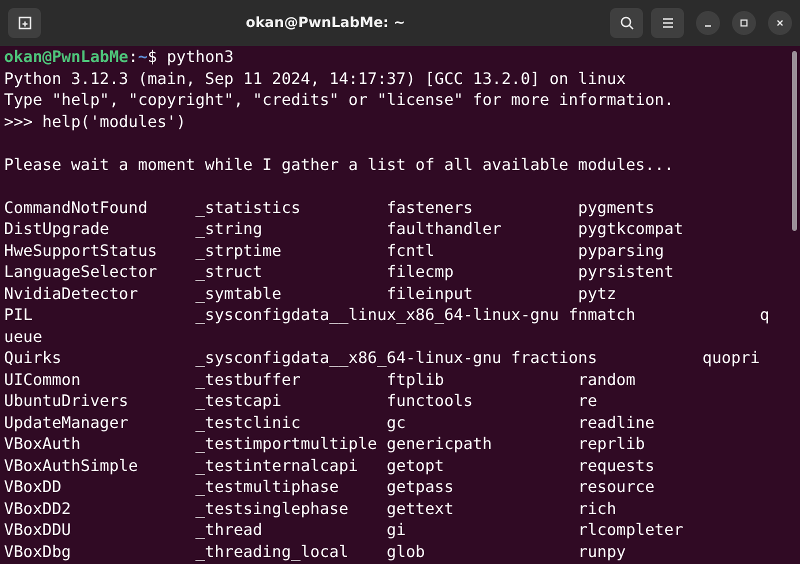 This screenshot has width=800, height=564. What do you see at coordinates (315, 551) in the screenshot?
I see `terminal-output-line: VBoxDbg _threading_local glob runpy` at bounding box center [315, 551].